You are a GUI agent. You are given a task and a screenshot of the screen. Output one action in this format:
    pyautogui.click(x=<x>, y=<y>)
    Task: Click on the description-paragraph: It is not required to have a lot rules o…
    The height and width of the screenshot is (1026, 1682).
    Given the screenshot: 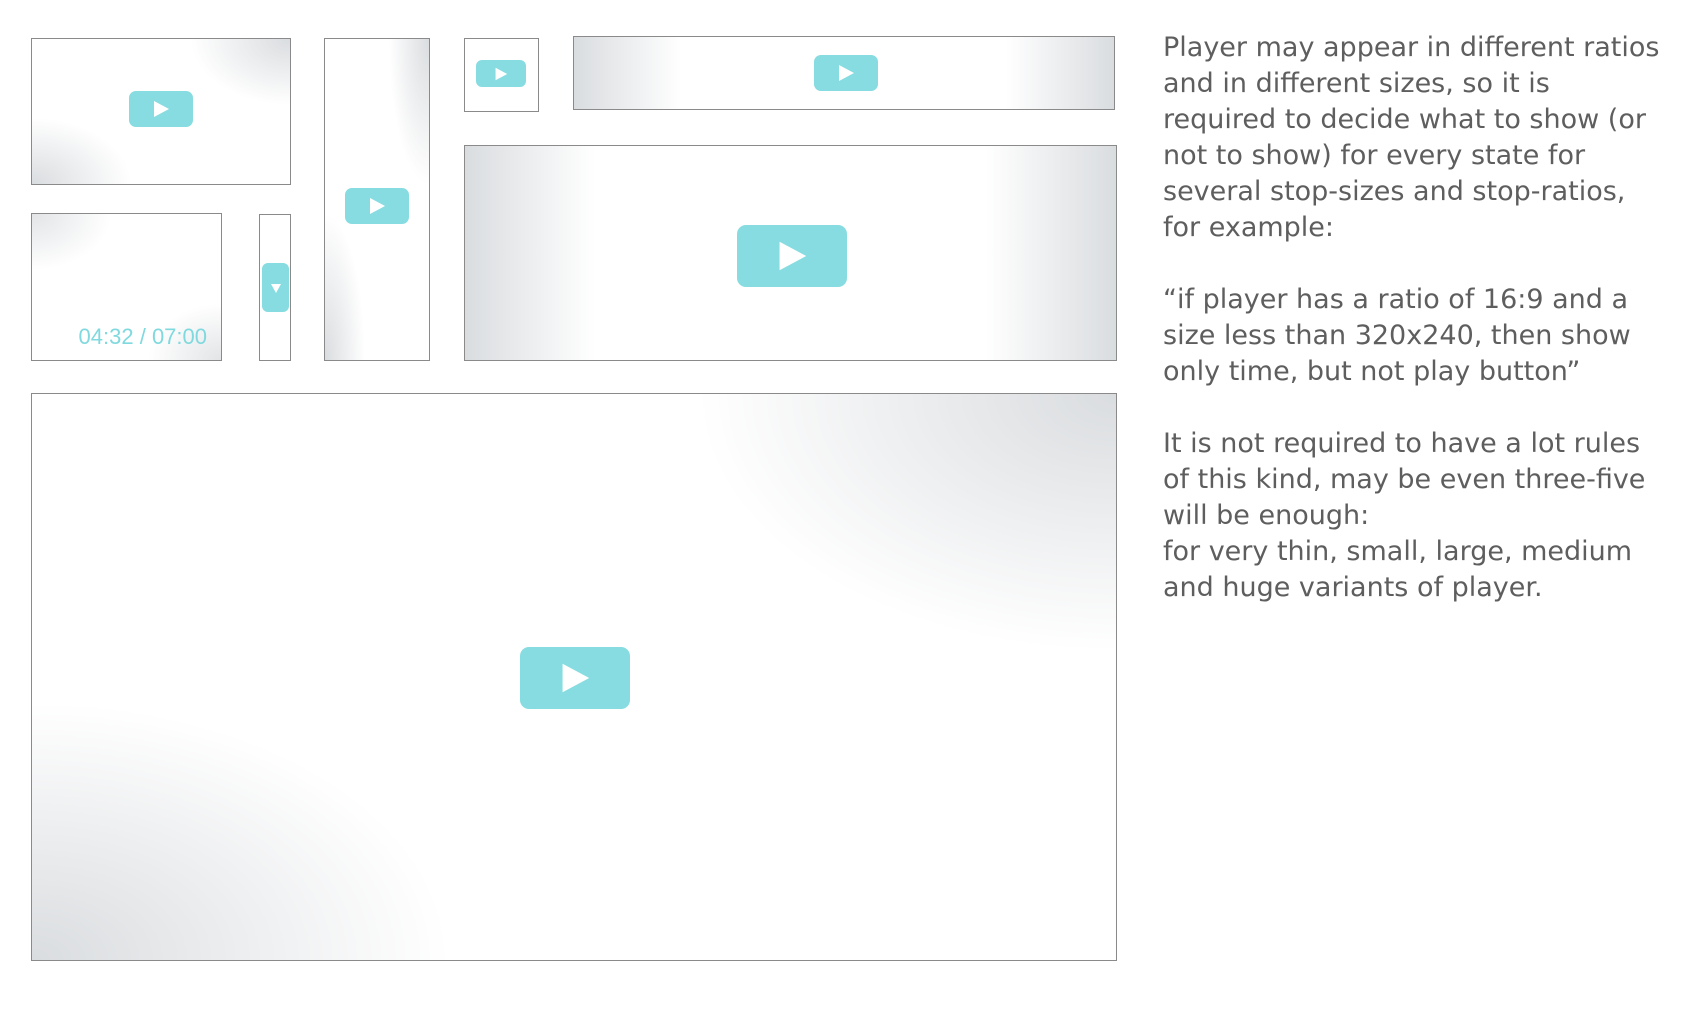 What is the action you would take?
    pyautogui.click(x=1404, y=479)
    